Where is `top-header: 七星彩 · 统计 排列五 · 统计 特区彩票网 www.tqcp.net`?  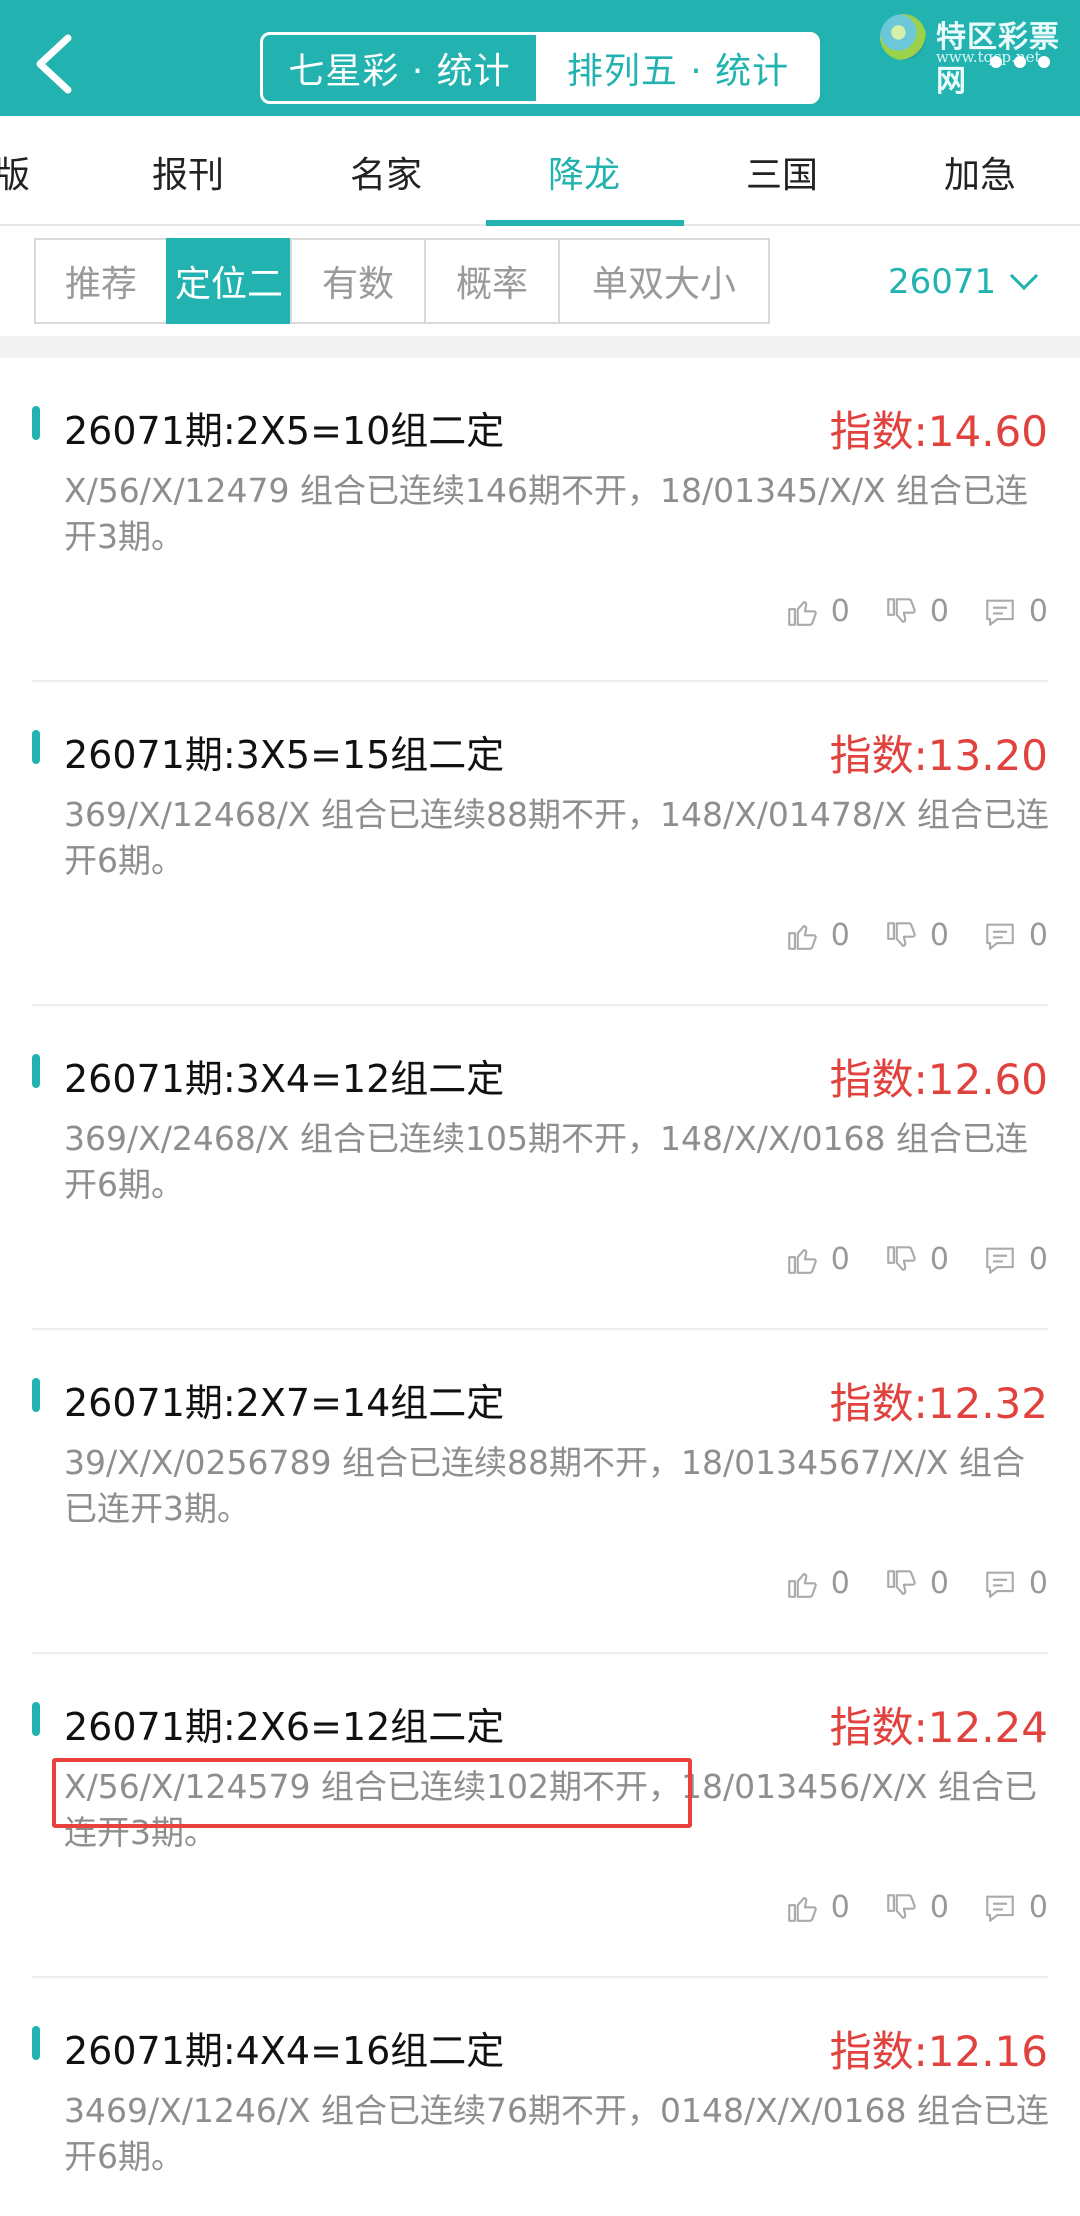
top-header: 七星彩 · 统计 排列五 · 统计 特区彩票网 www.tqcp.net is located at coordinates (540, 58).